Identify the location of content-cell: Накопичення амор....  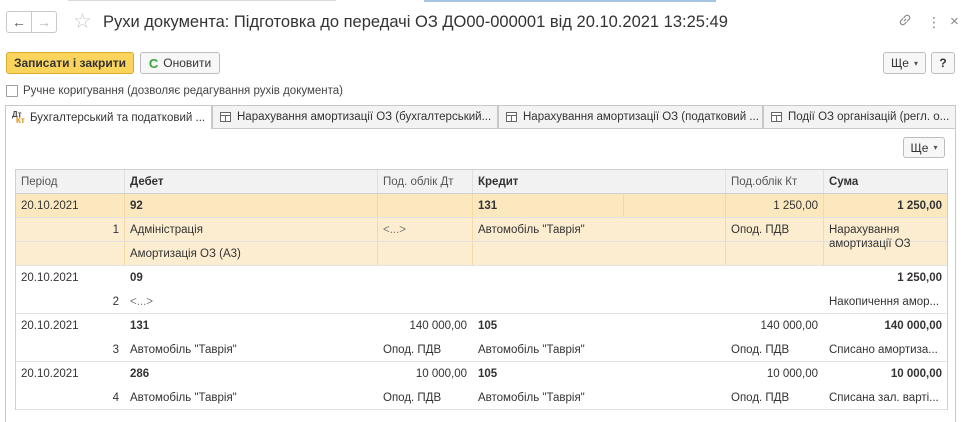
(885, 301).